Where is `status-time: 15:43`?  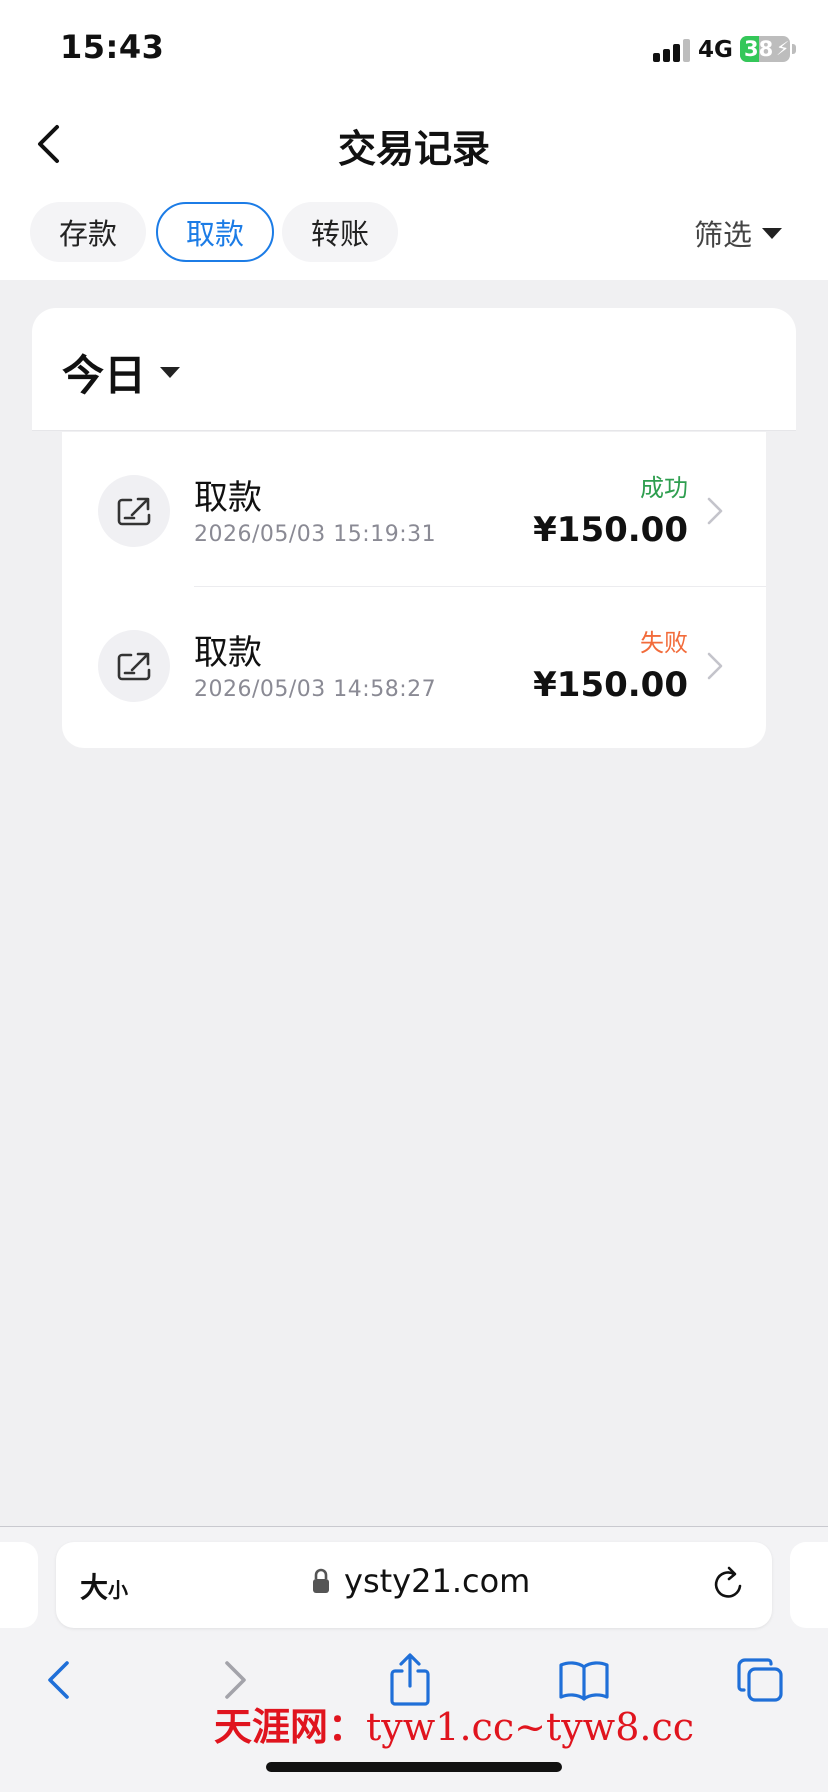 status-time: 15:43 is located at coordinates (112, 47).